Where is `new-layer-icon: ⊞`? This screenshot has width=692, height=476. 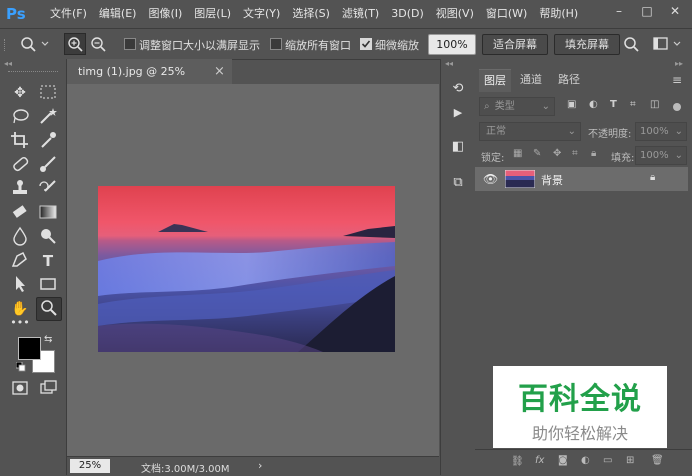
new-layer-icon: ⊞ is located at coordinates (630, 460).